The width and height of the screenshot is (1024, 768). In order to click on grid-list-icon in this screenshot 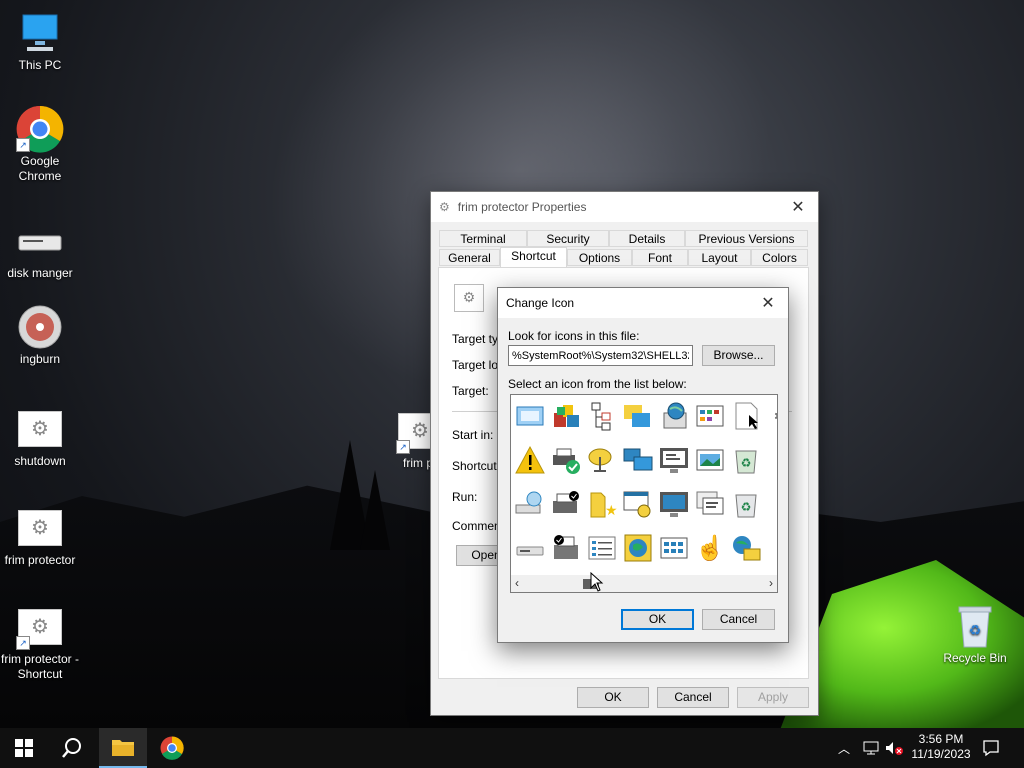, I will do `click(674, 548)`.